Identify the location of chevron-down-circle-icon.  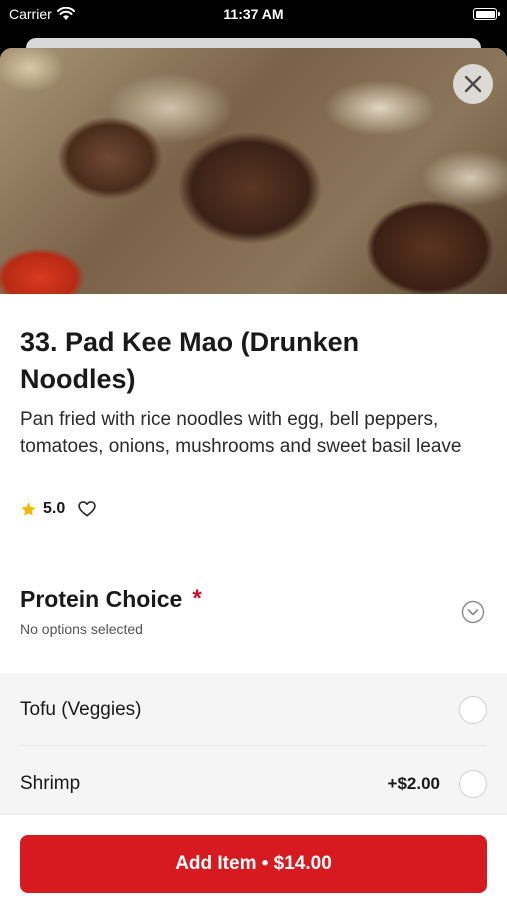
(473, 612).